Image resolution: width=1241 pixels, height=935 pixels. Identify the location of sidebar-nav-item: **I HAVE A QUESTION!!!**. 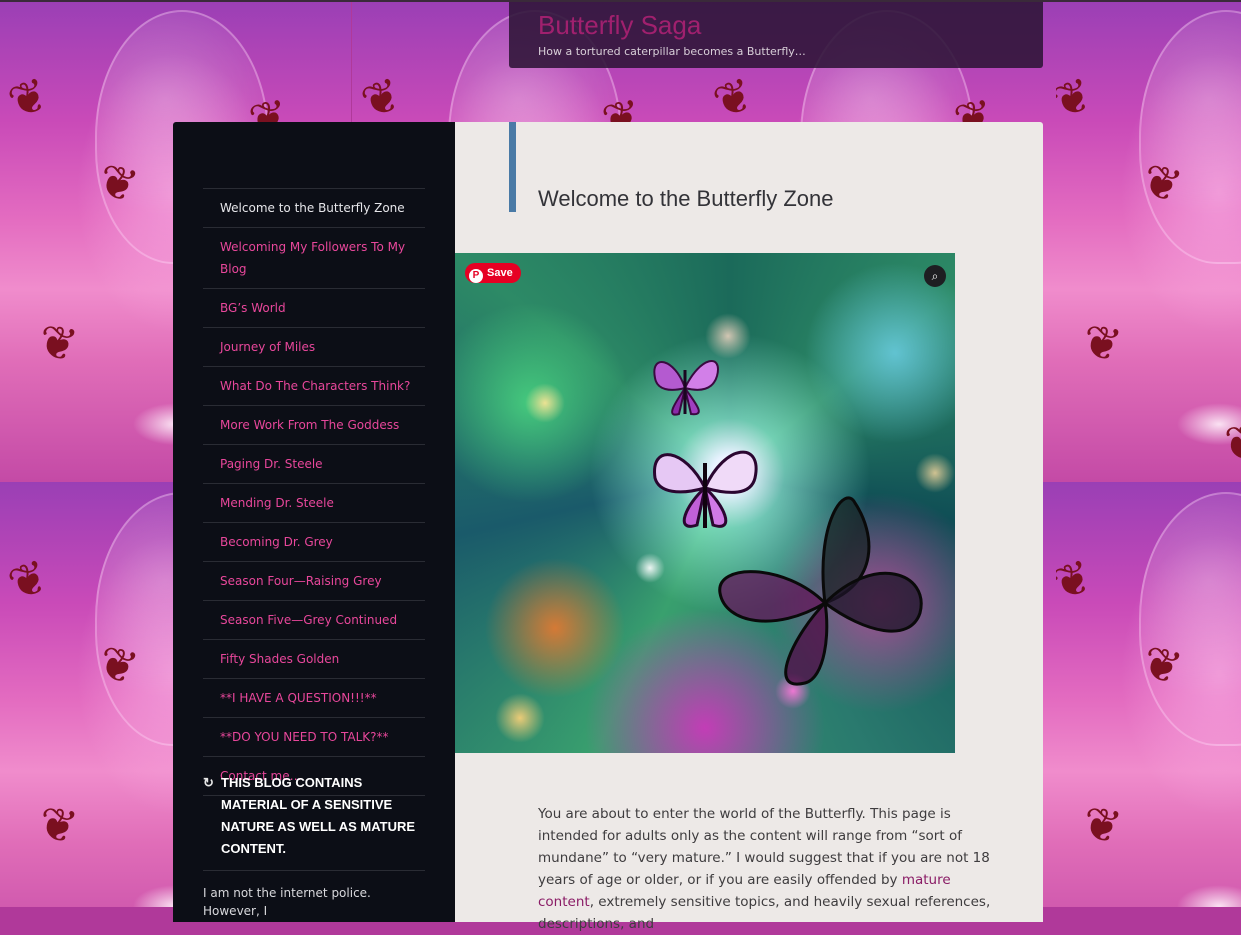
(314, 698).